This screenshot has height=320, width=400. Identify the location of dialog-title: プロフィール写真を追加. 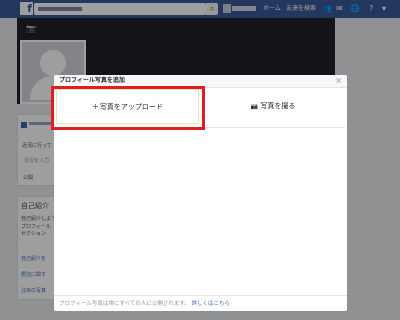
(92, 80).